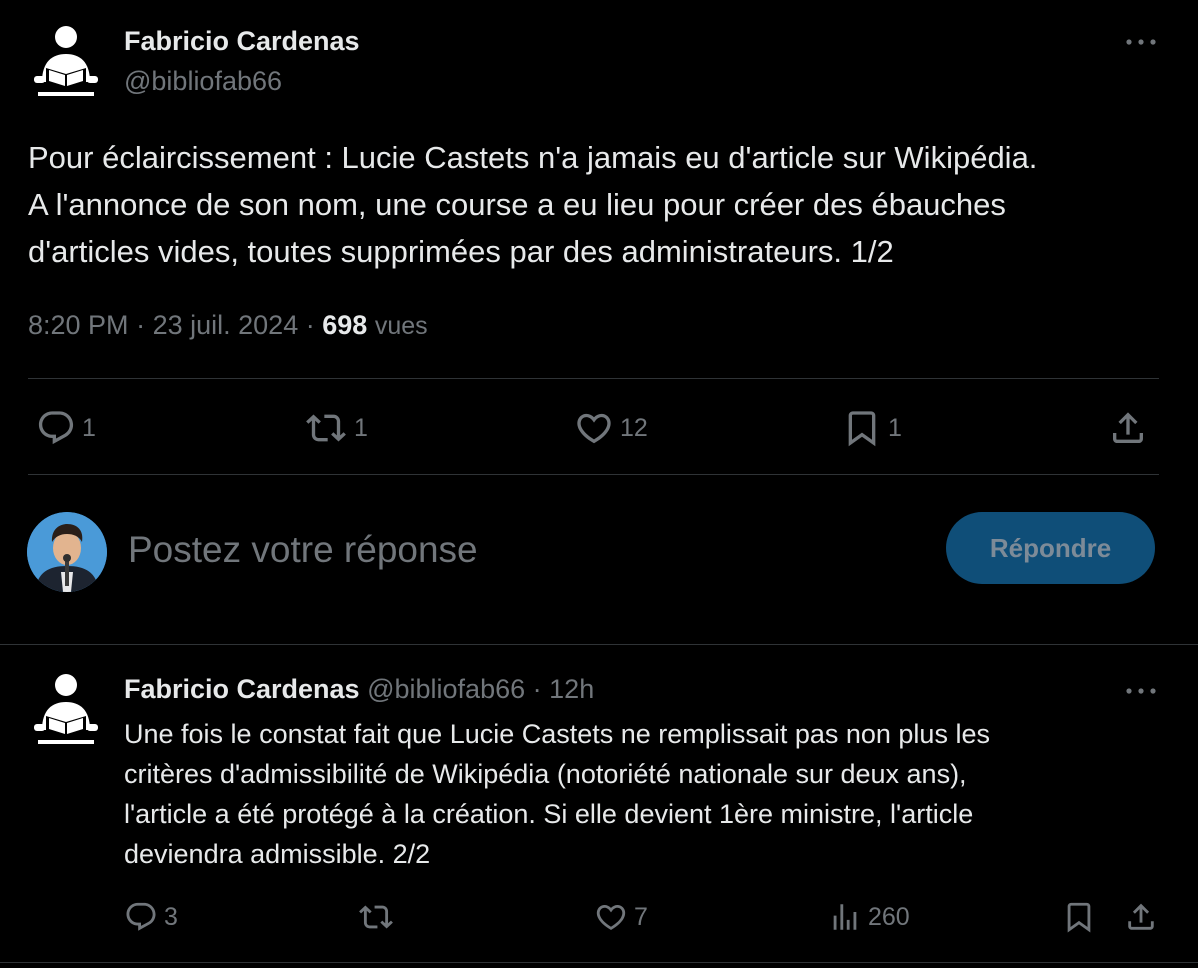  Describe the element at coordinates (67, 552) in the screenshot. I see `user-avatar` at that location.